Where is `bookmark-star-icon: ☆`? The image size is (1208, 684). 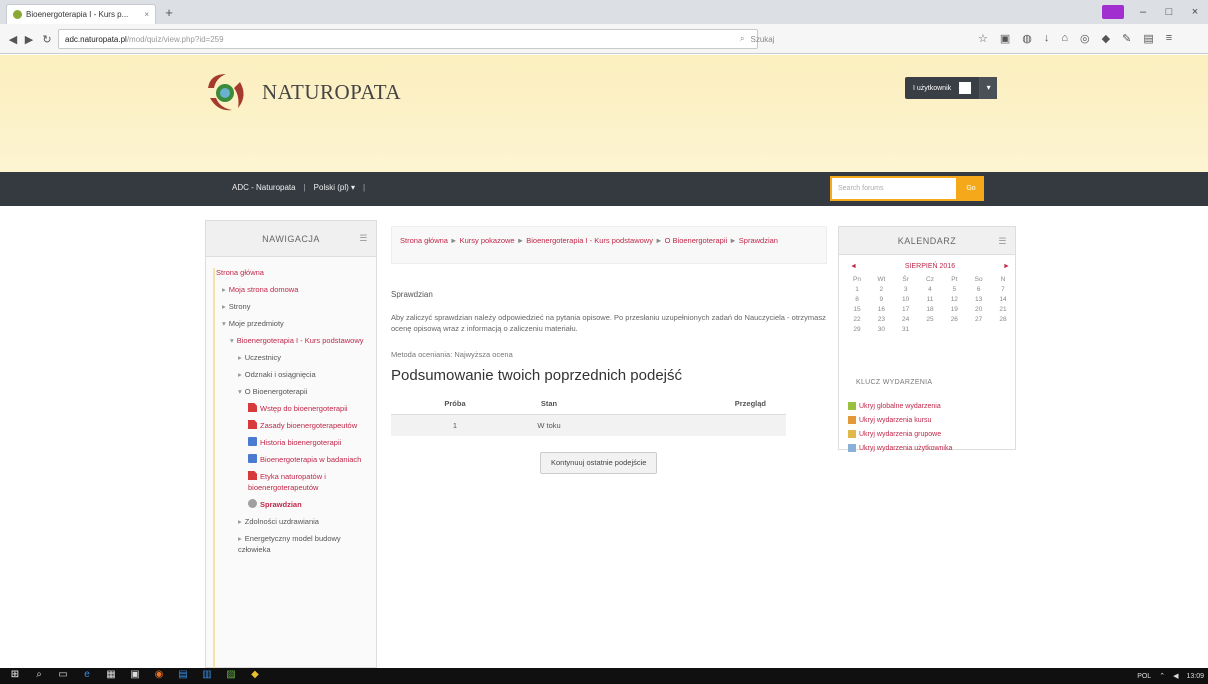 bookmark-star-icon: ☆ is located at coordinates (983, 38).